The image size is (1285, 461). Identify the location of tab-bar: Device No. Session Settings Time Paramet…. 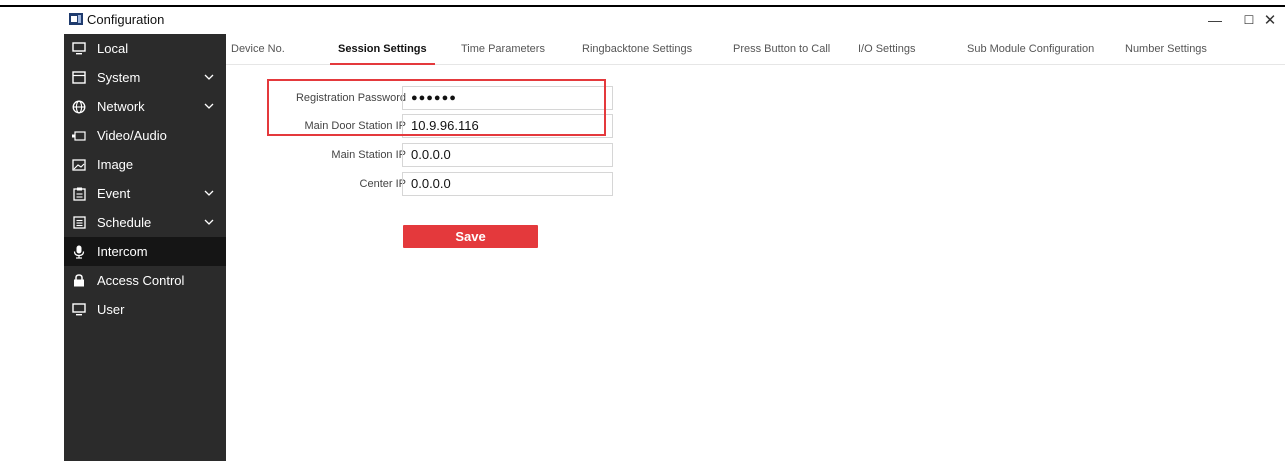
(755, 49).